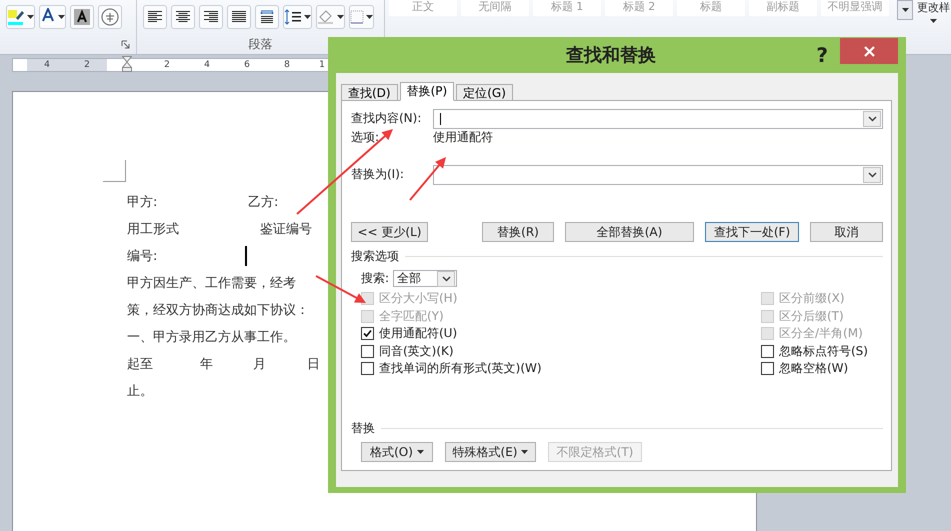 Image resolution: width=951 pixels, height=531 pixels. I want to click on dialog-tab: 定位(G), so click(484, 92).